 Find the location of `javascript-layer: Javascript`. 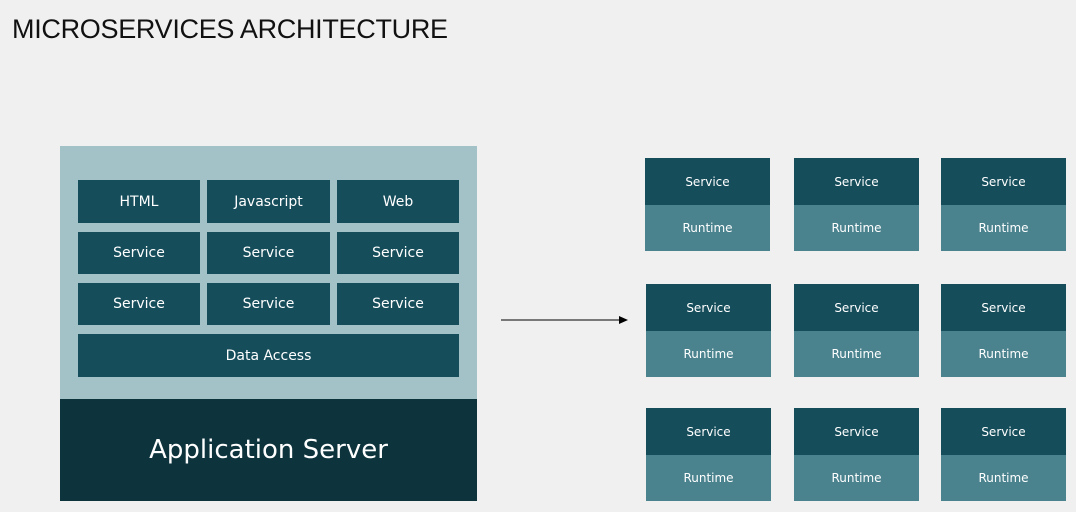

javascript-layer: Javascript is located at coordinates (268, 201).